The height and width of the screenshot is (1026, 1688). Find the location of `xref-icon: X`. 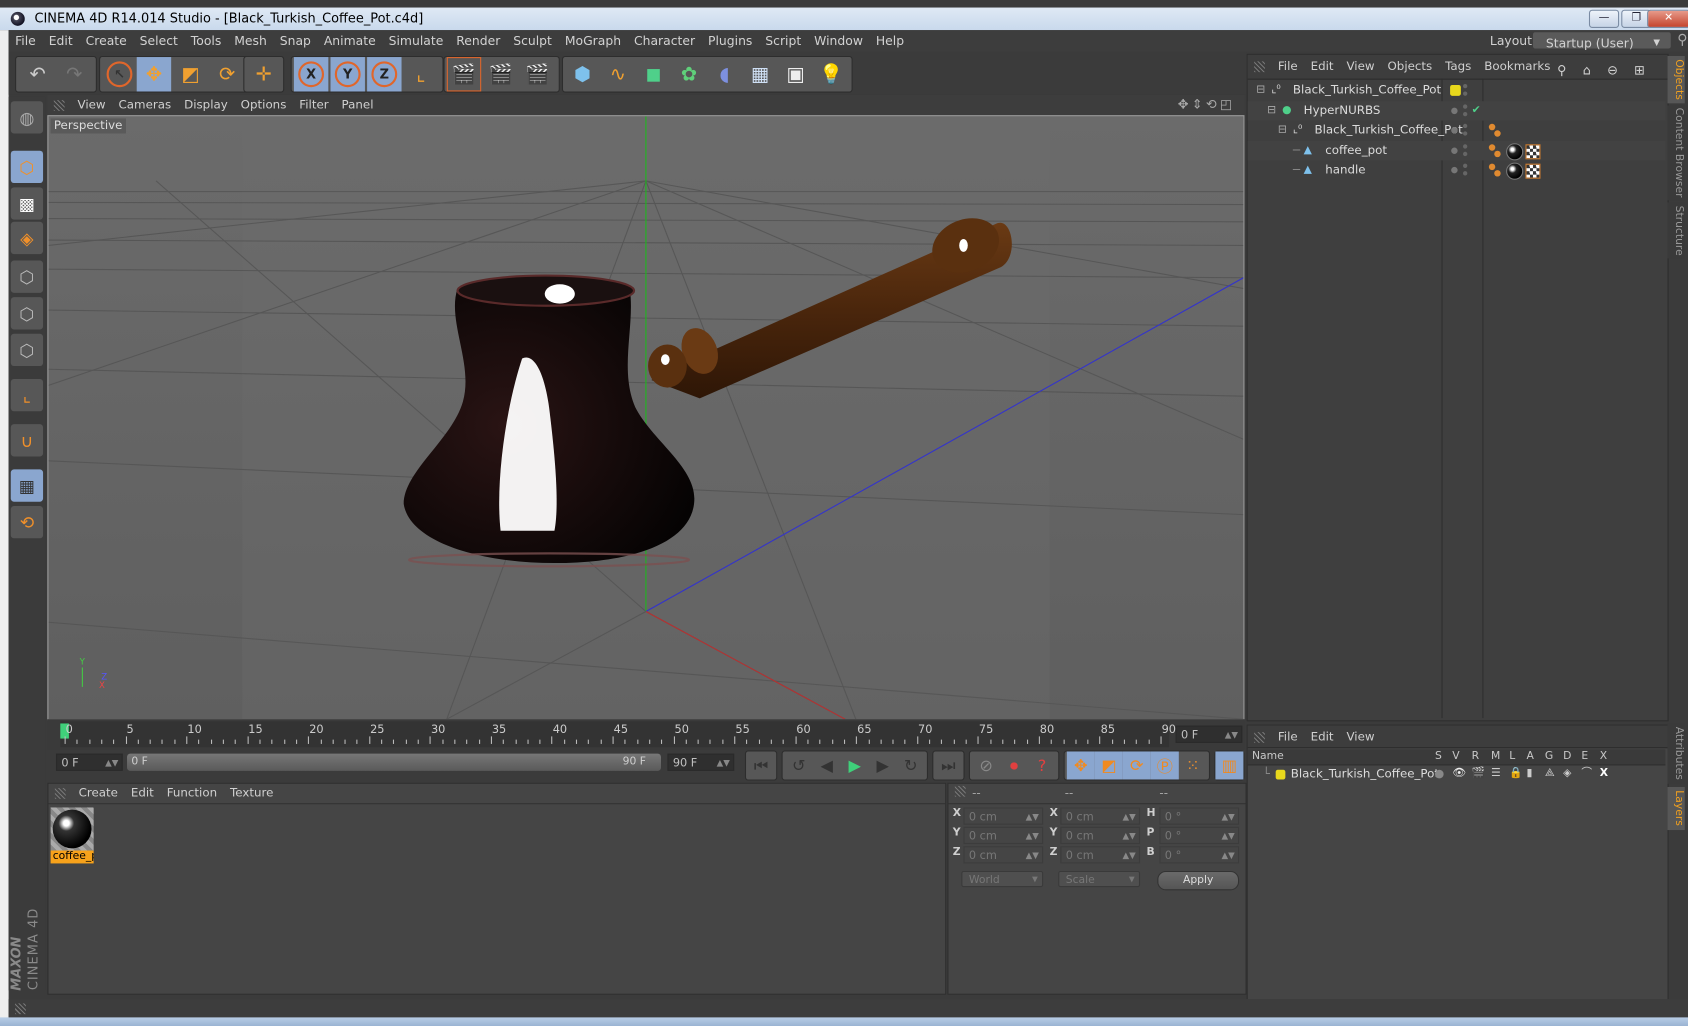

xref-icon: X is located at coordinates (1604, 773).